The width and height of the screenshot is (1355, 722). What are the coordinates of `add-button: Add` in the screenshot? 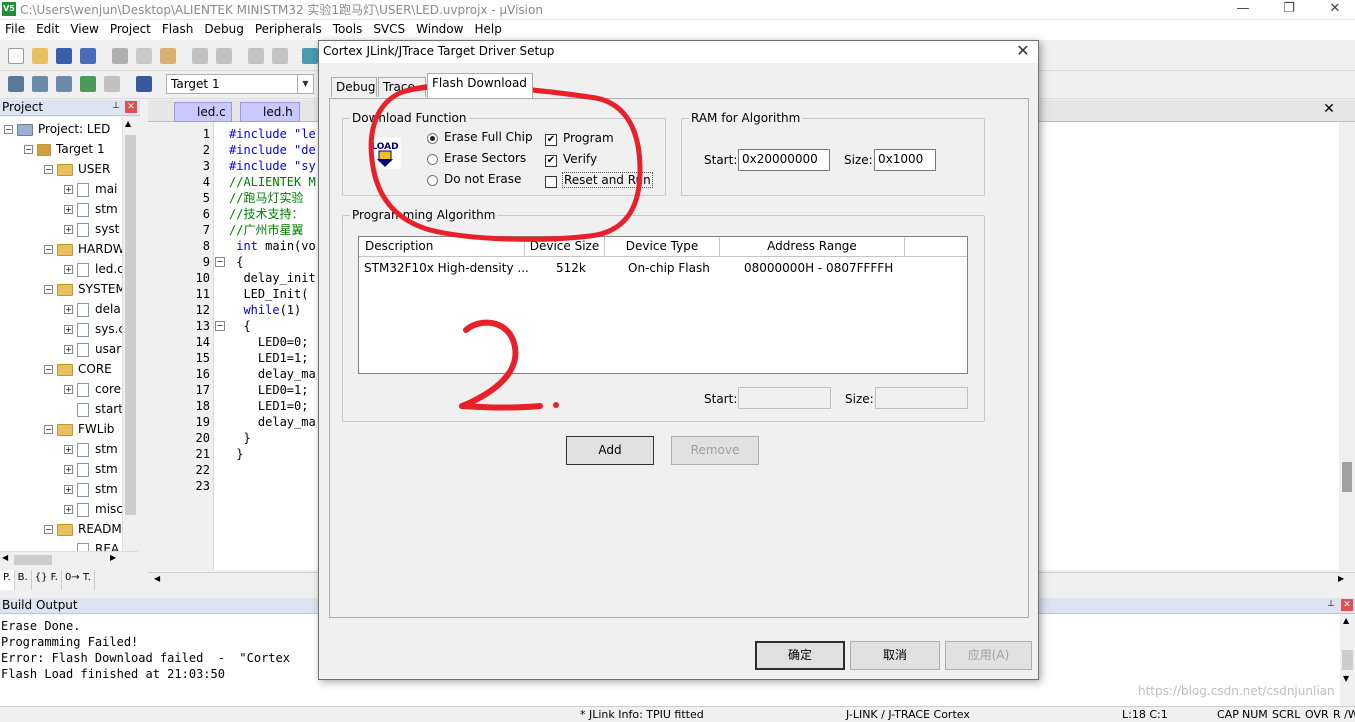 It's located at (610, 450).